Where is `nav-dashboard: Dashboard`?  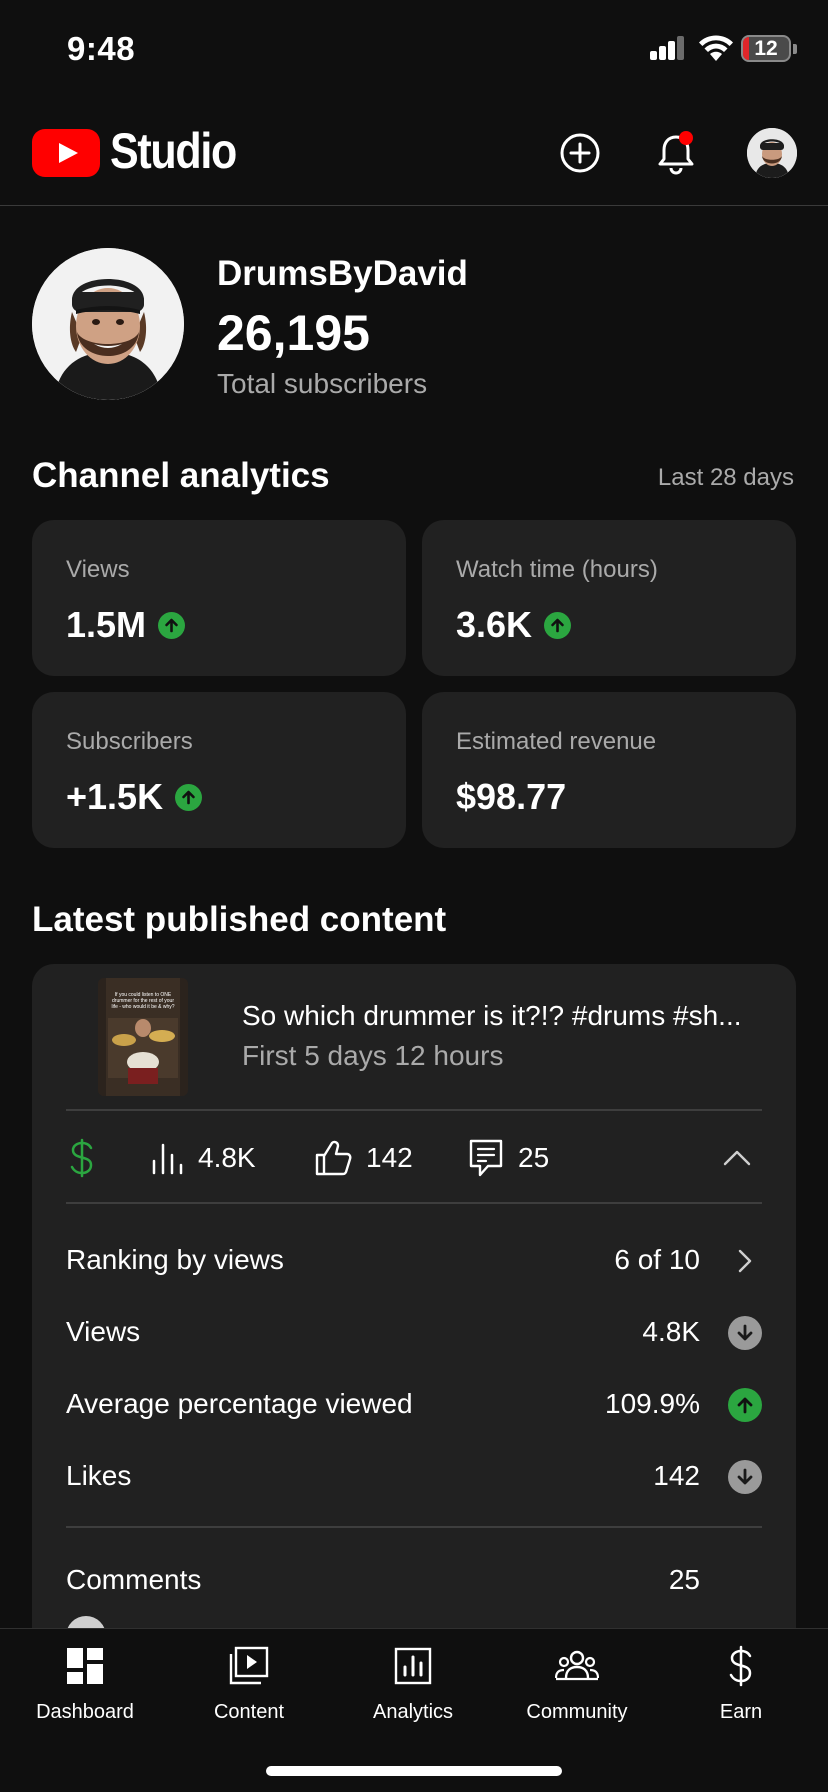
nav-dashboard: Dashboard is located at coordinates (85, 1684).